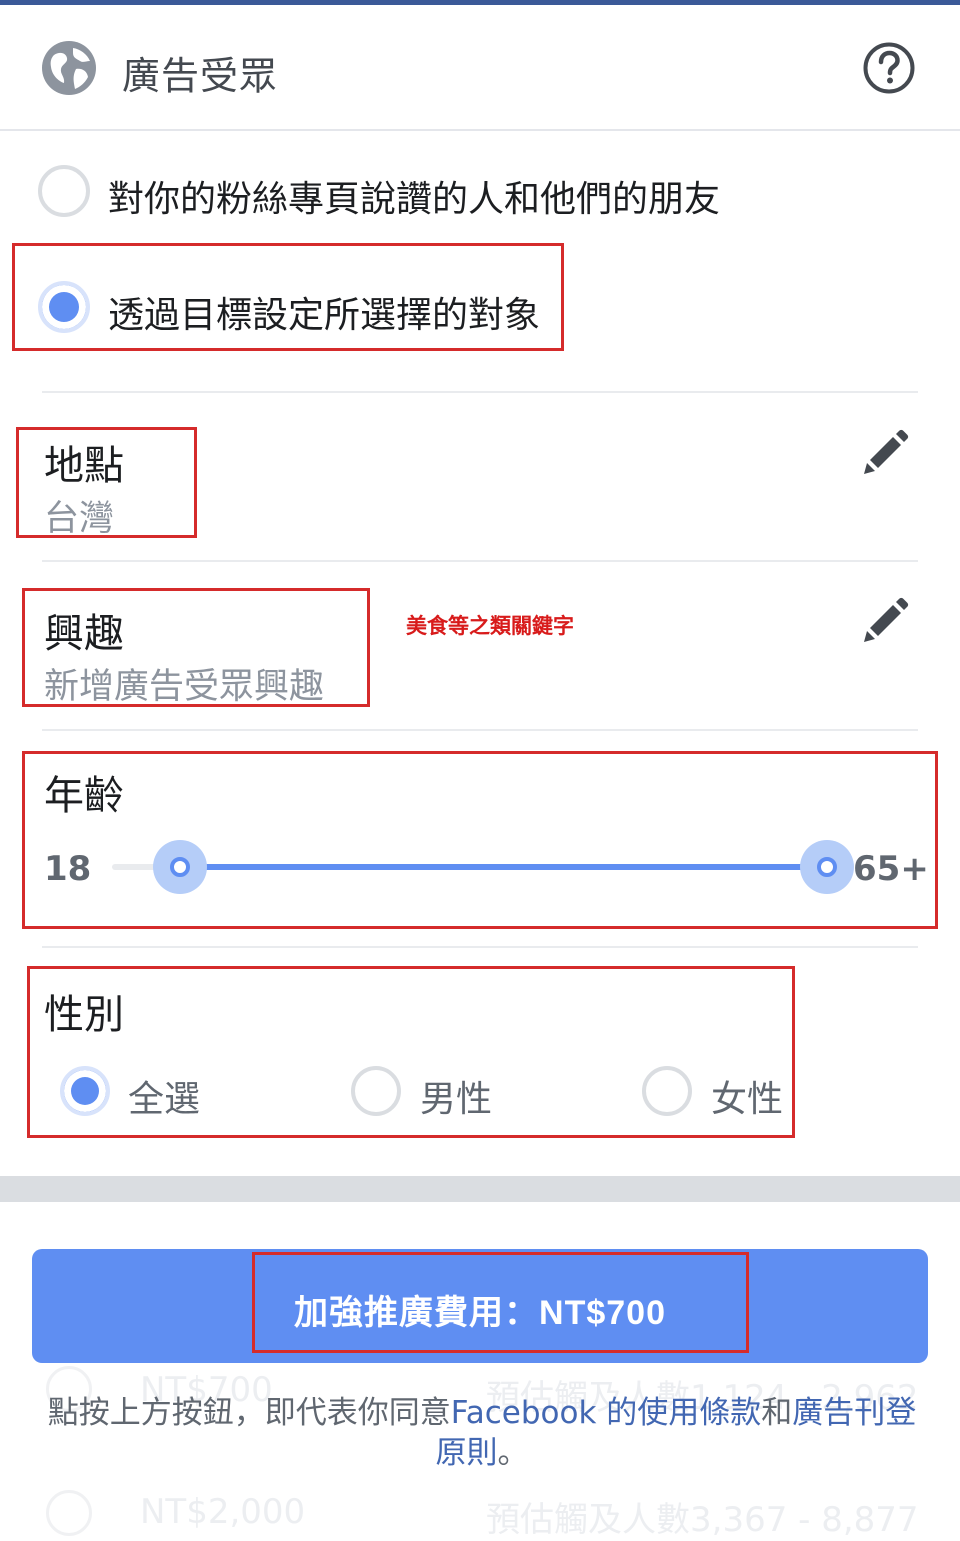  What do you see at coordinates (482, 1433) in the screenshot?
I see `terms-text: 點按上方按鈕，即代表你同意Facebook 的使用條款和廣告刊登原則。` at bounding box center [482, 1433].